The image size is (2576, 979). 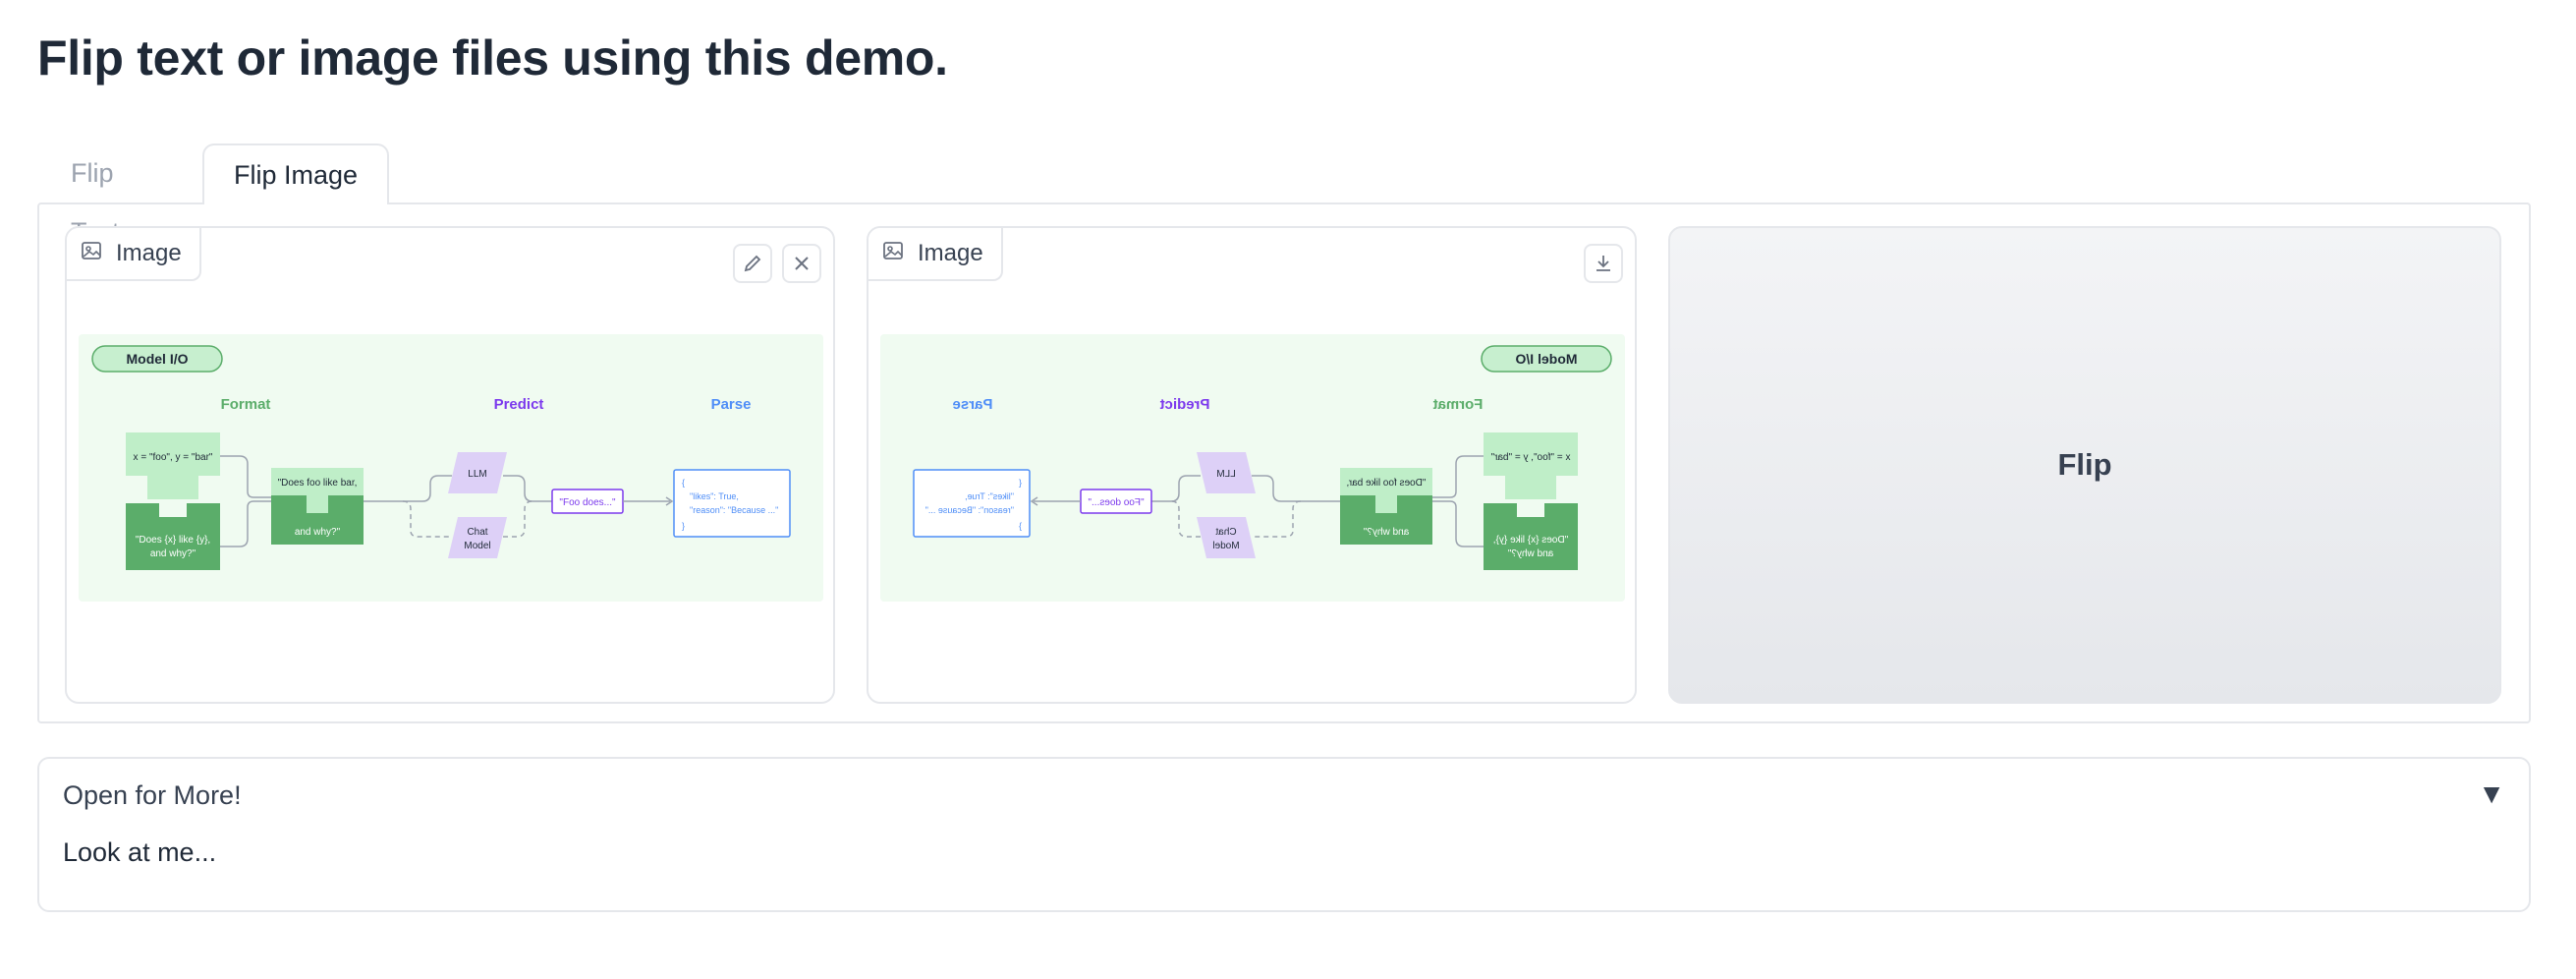 What do you see at coordinates (1020, 483) in the screenshot?
I see `flipped-parse-1: {` at bounding box center [1020, 483].